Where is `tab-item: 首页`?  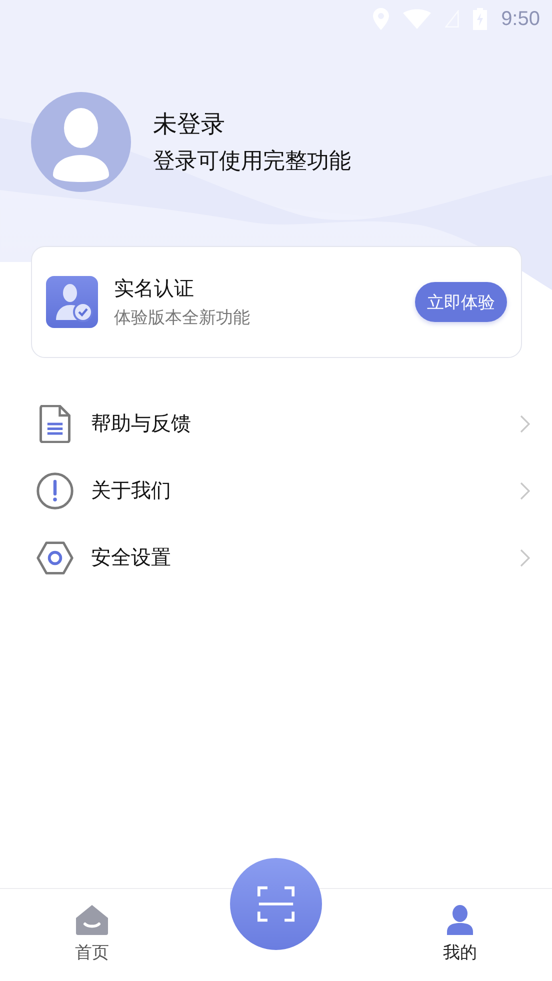
tab-item: 首页 is located at coordinates (92, 935).